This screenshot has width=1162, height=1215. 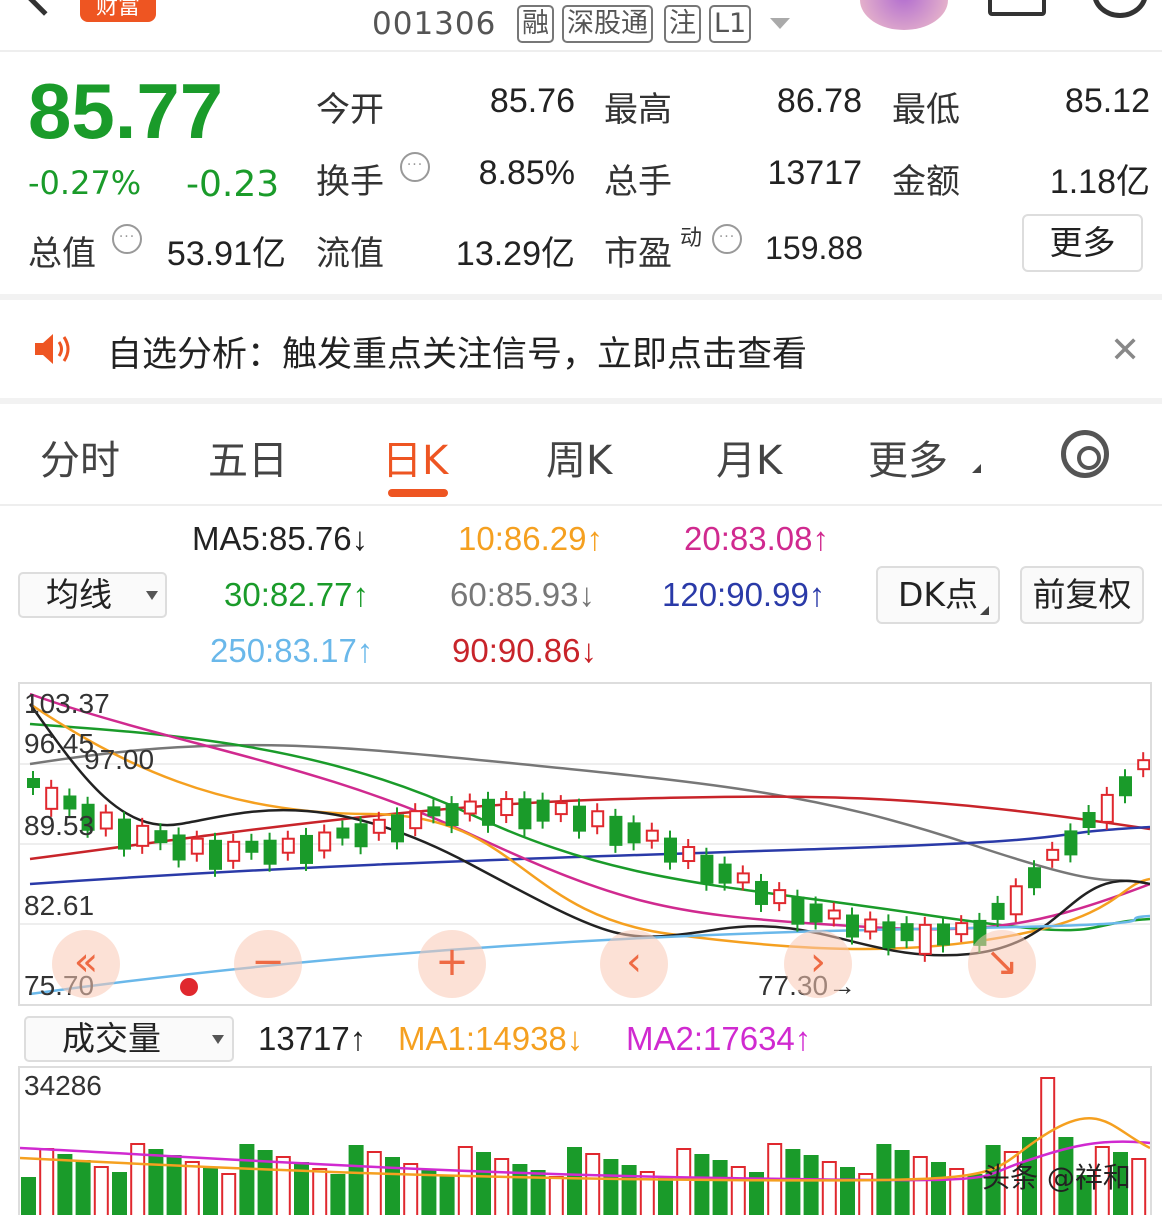 What do you see at coordinates (1082, 243) in the screenshot?
I see `more-button: 更多` at bounding box center [1082, 243].